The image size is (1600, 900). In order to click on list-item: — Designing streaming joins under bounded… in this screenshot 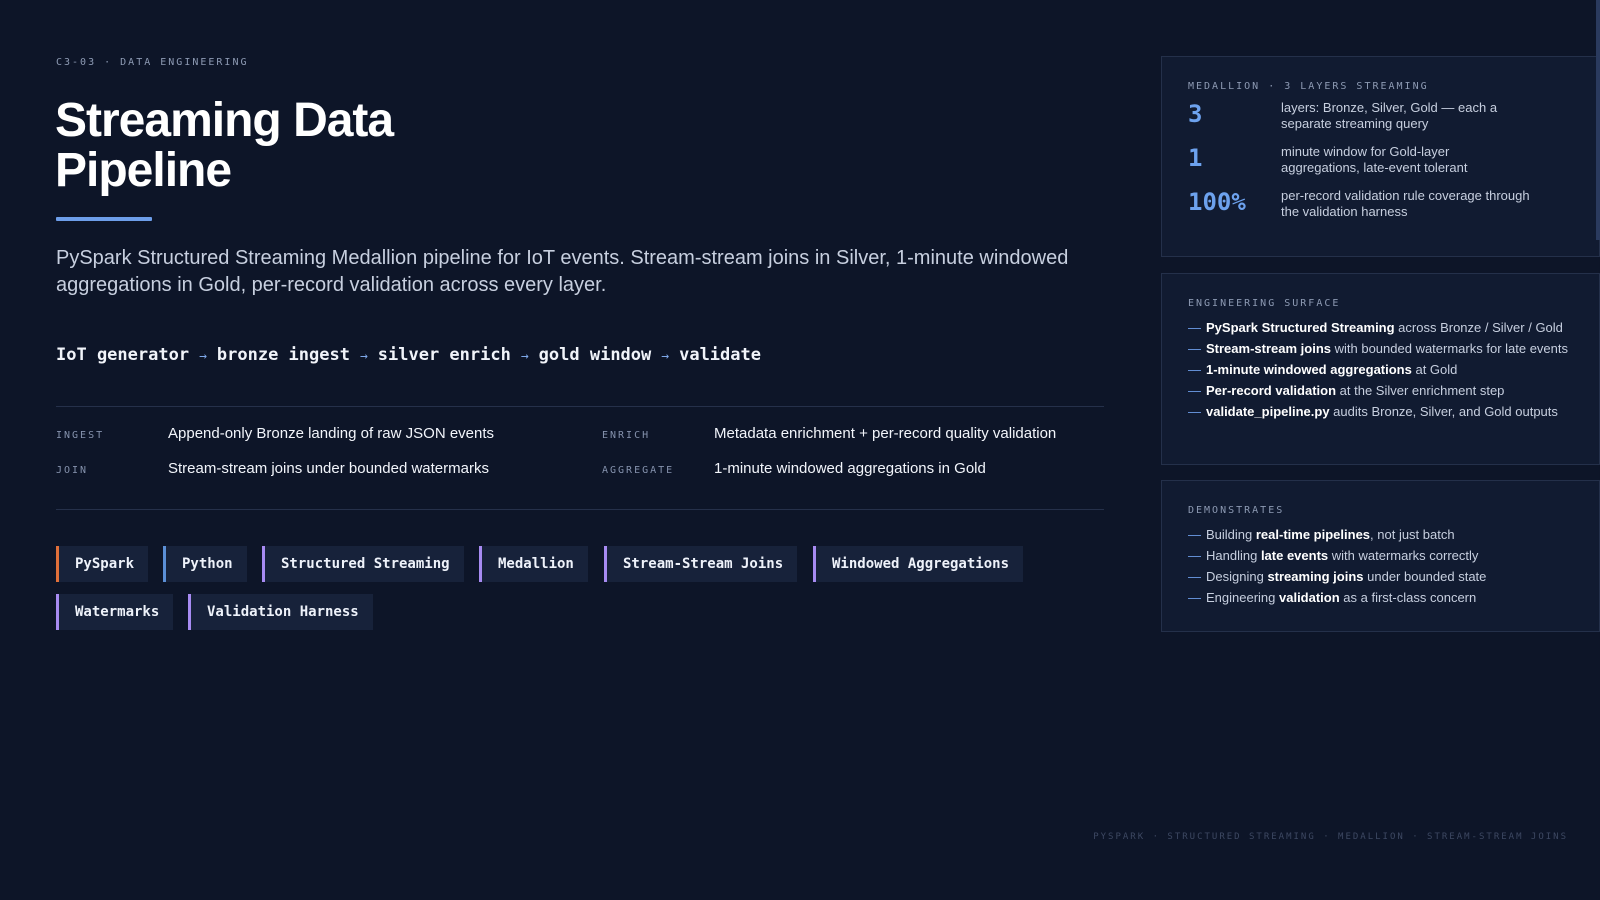, I will do `click(1380, 577)`.